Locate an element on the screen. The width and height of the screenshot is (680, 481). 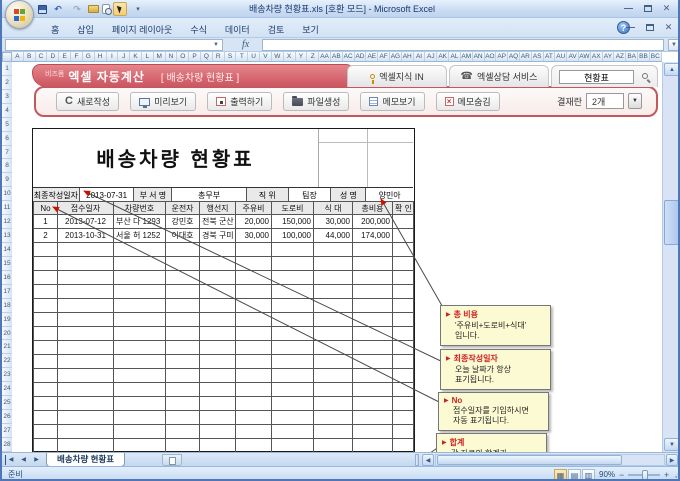
column-header: F is located at coordinates (77, 56).